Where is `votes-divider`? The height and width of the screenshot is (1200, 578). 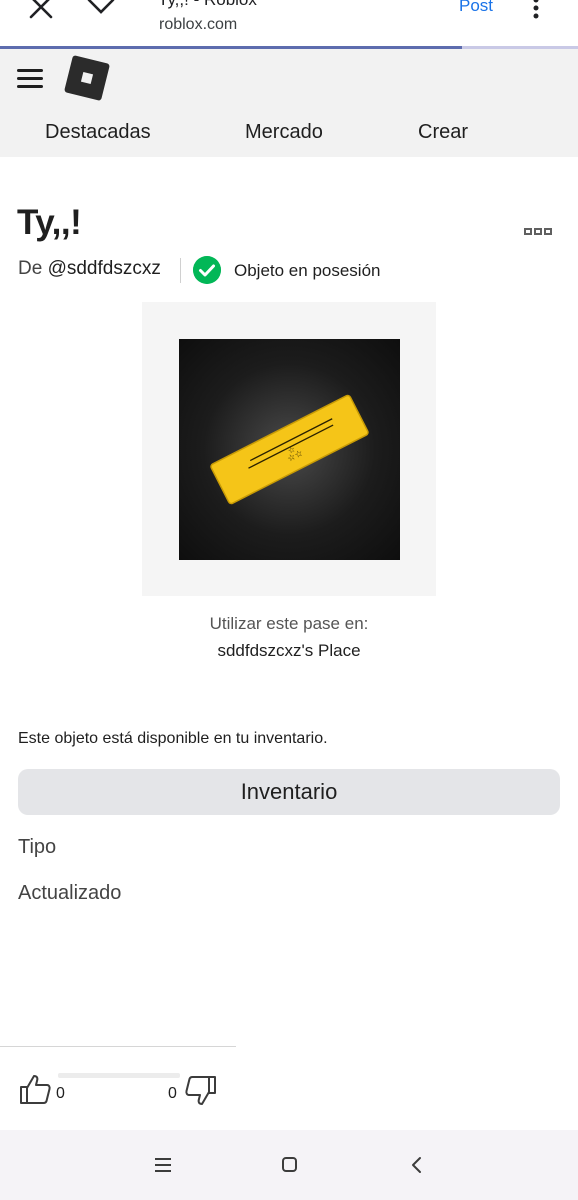 votes-divider is located at coordinates (118, 1046).